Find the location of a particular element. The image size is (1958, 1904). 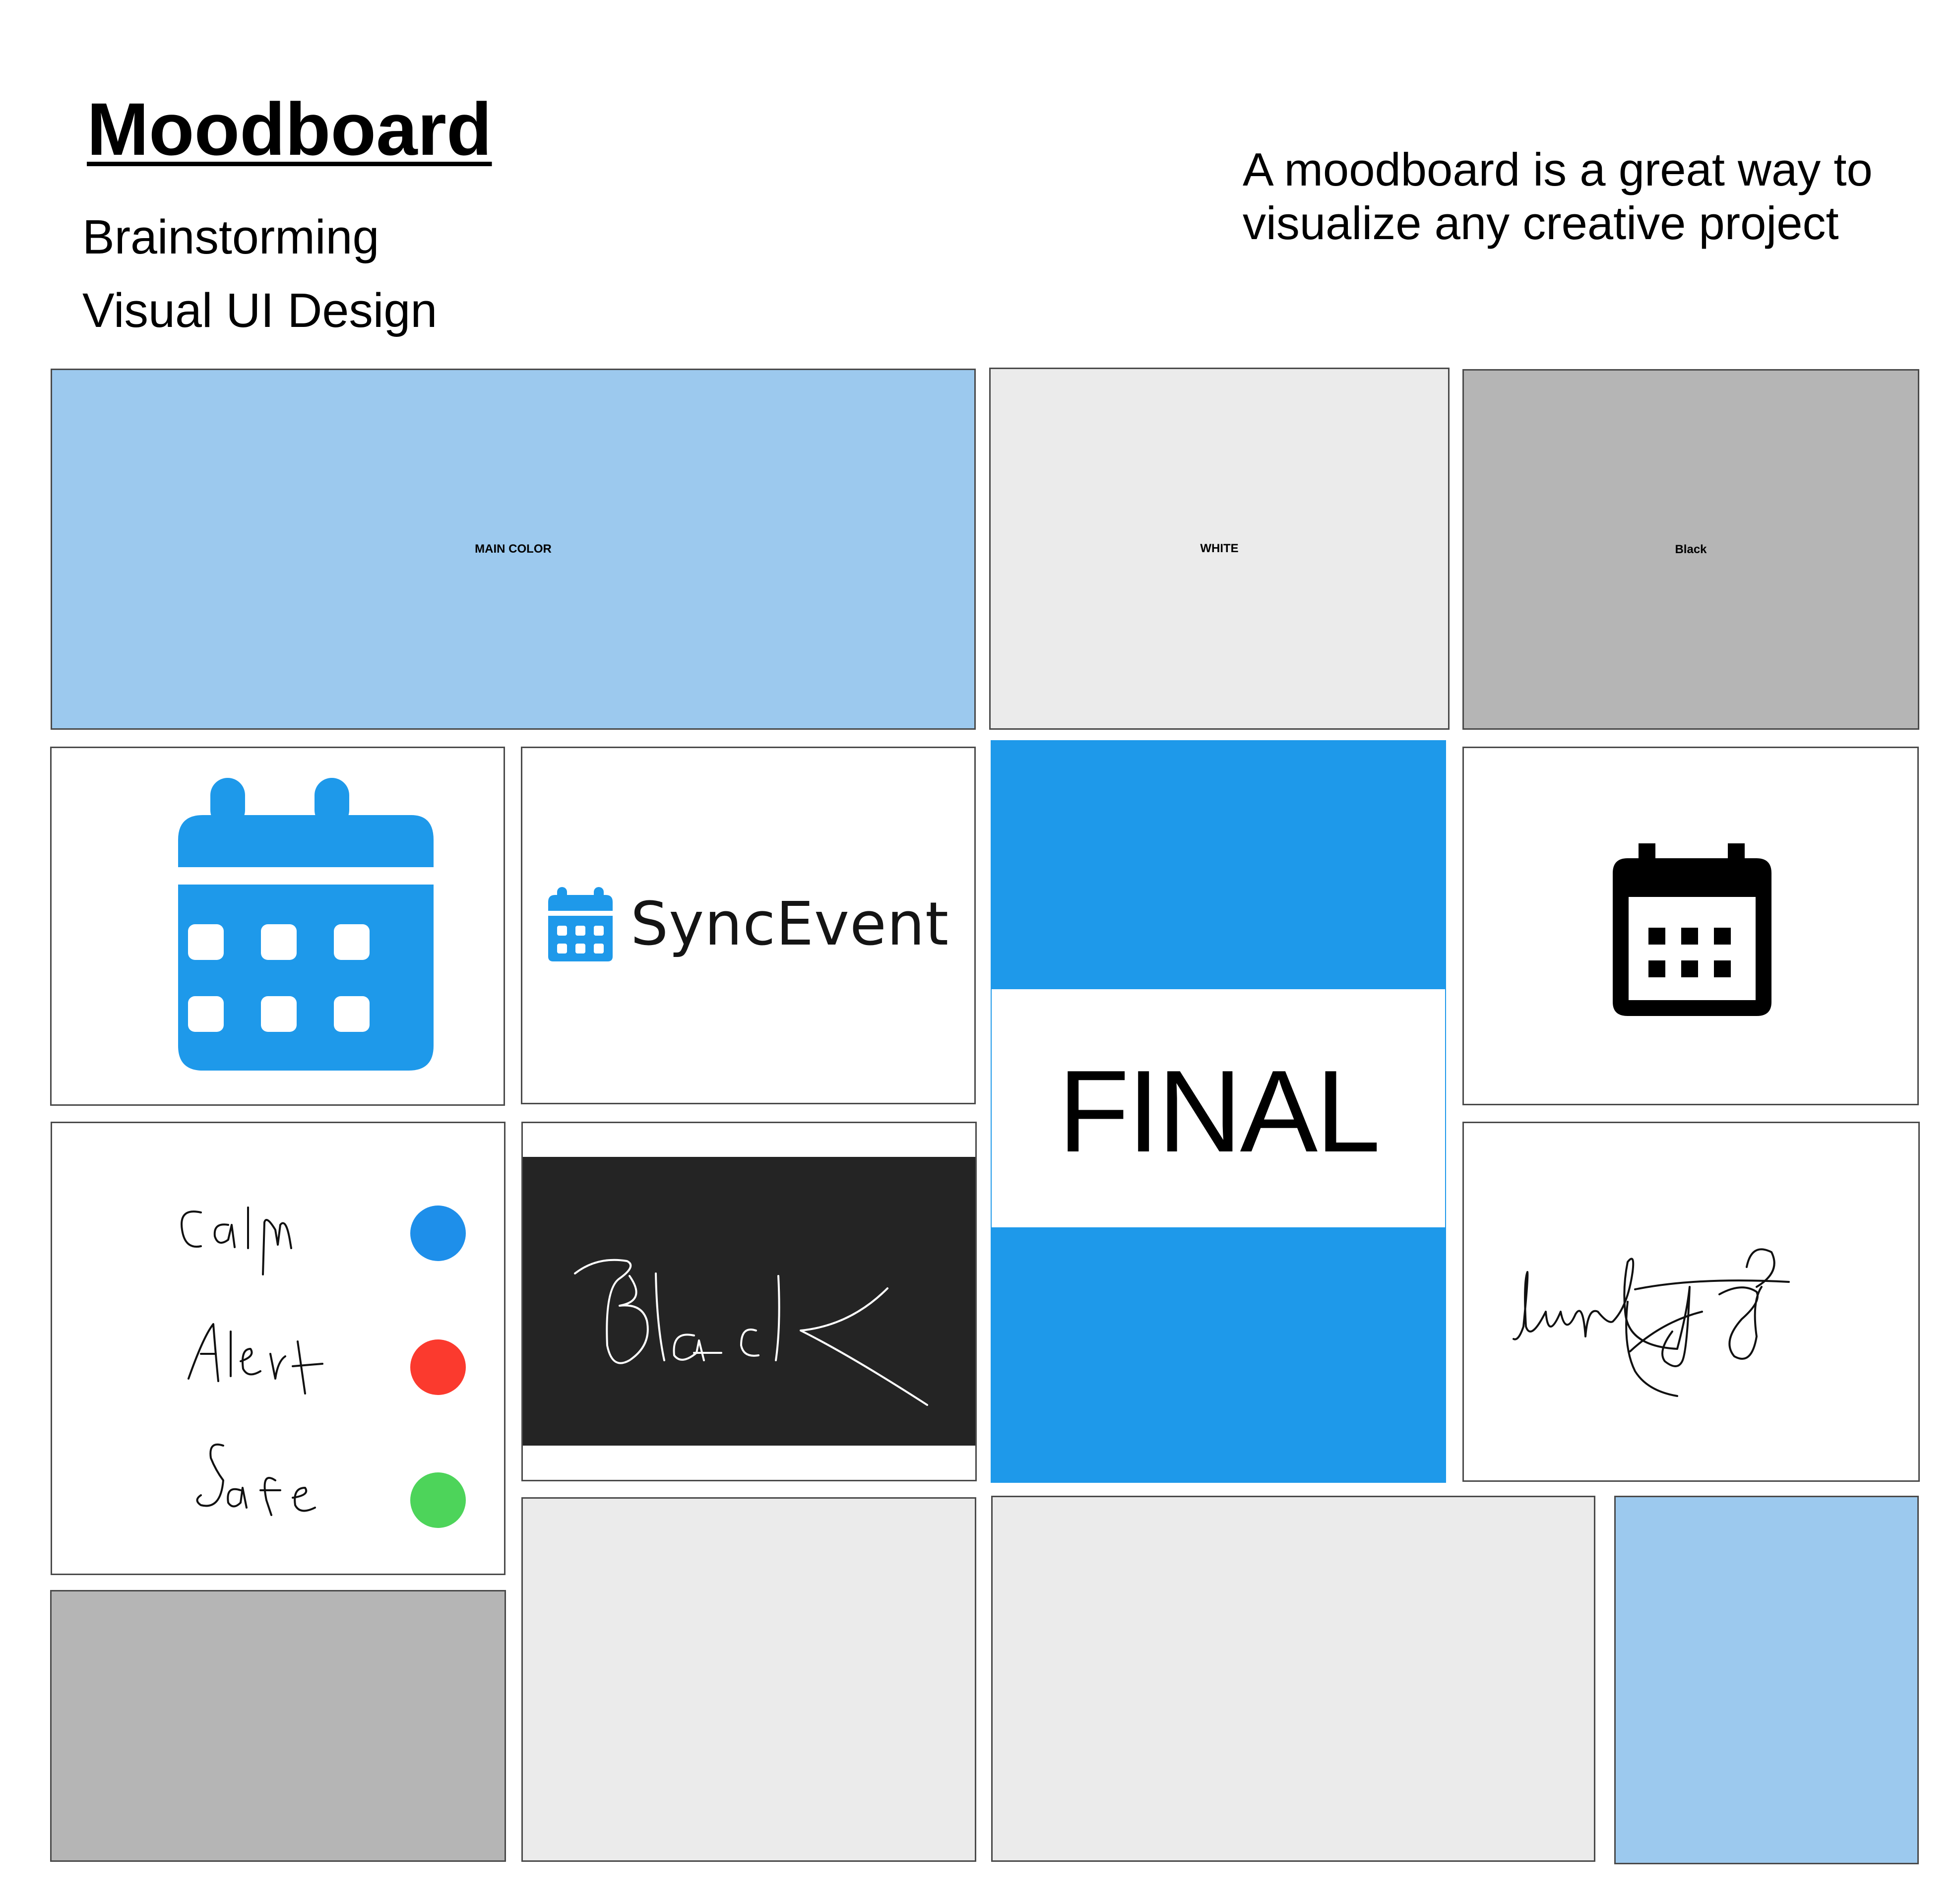

syncevent-logo: SyncEvent is located at coordinates (747, 924).